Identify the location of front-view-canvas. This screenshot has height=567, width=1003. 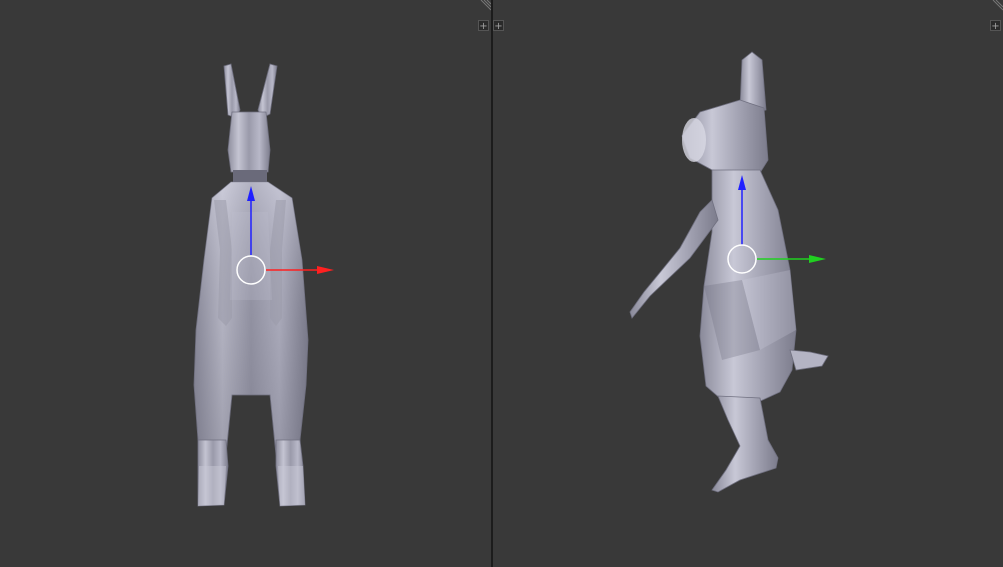
(263, 285).